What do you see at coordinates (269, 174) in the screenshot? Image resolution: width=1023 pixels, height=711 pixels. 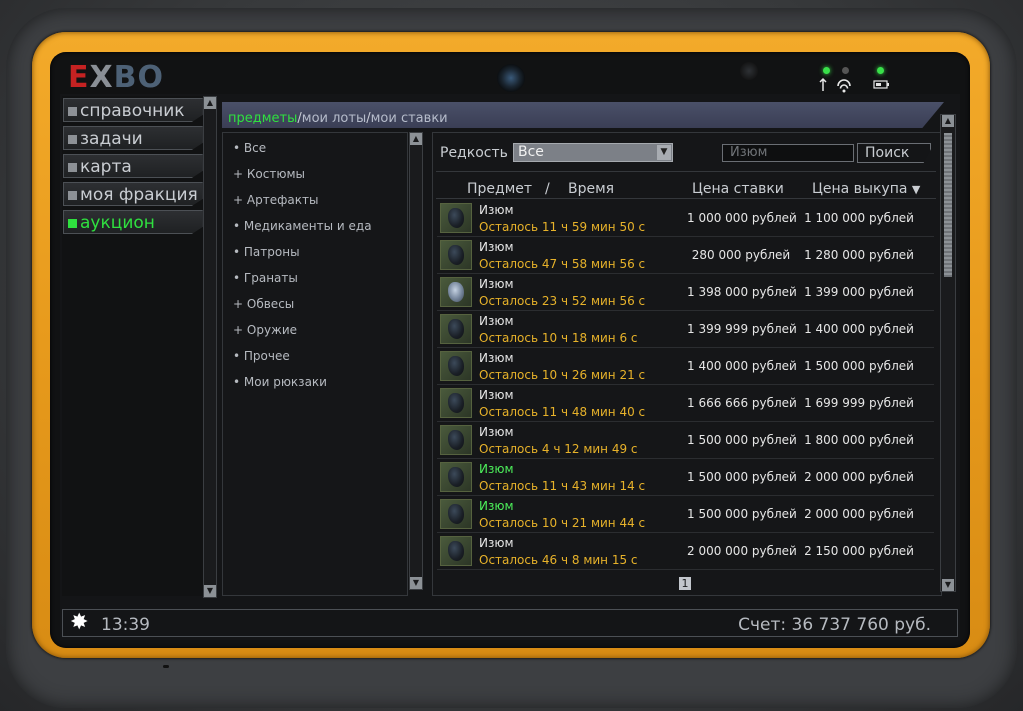 I see `category-item: + Костюмы` at bounding box center [269, 174].